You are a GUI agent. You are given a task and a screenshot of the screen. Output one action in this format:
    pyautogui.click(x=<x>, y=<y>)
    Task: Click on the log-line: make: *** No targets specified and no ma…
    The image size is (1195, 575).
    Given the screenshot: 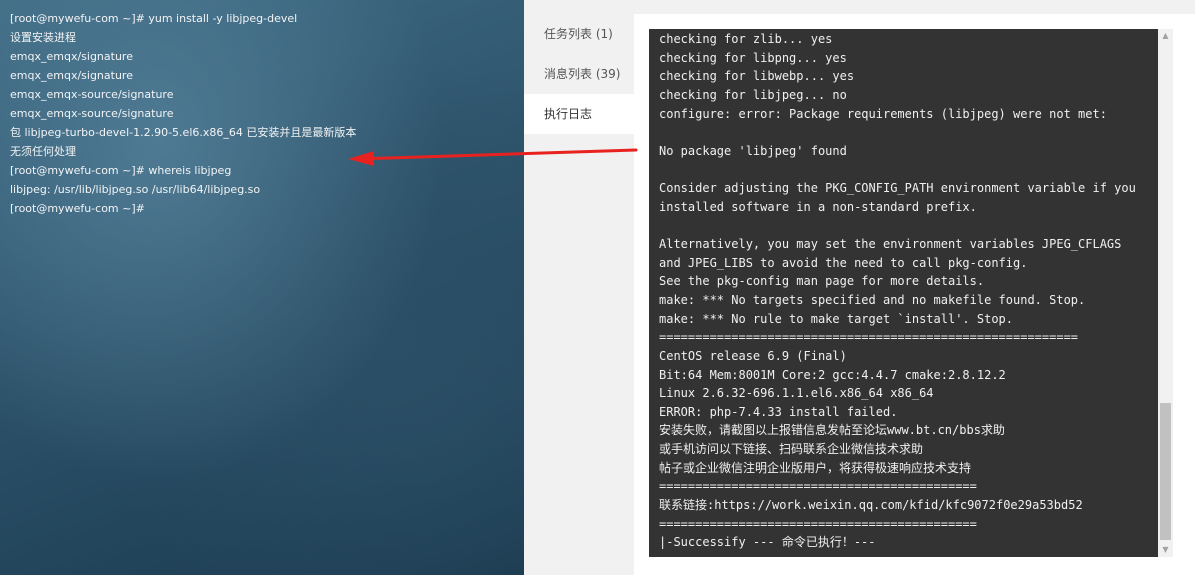 What is the action you would take?
    pyautogui.click(x=872, y=299)
    